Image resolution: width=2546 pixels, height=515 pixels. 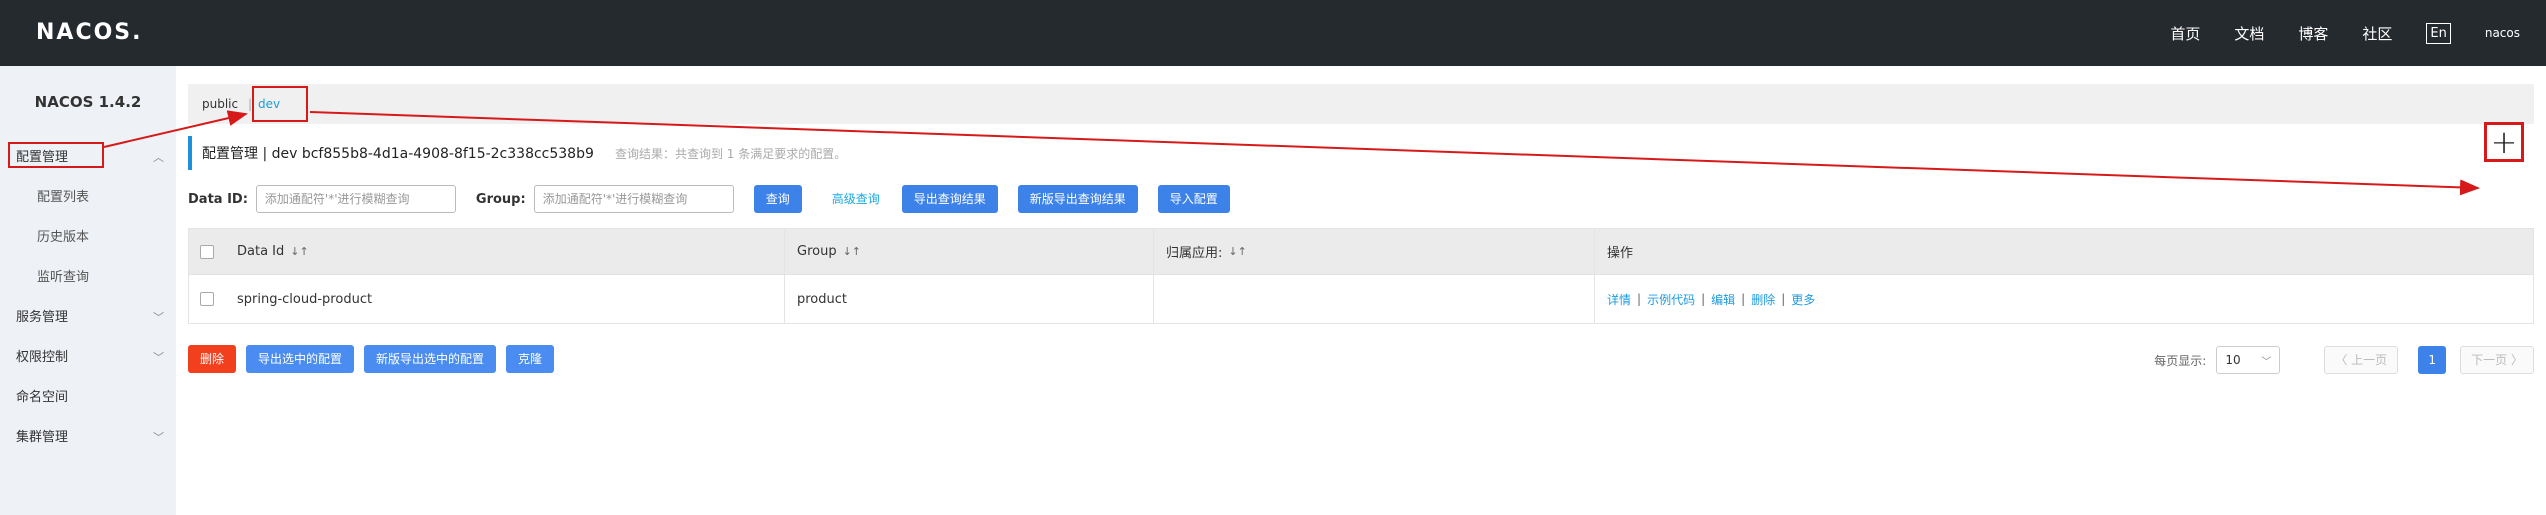 What do you see at coordinates (88, 398) in the screenshot?
I see `sidebar-item-namespace: 命名空间` at bounding box center [88, 398].